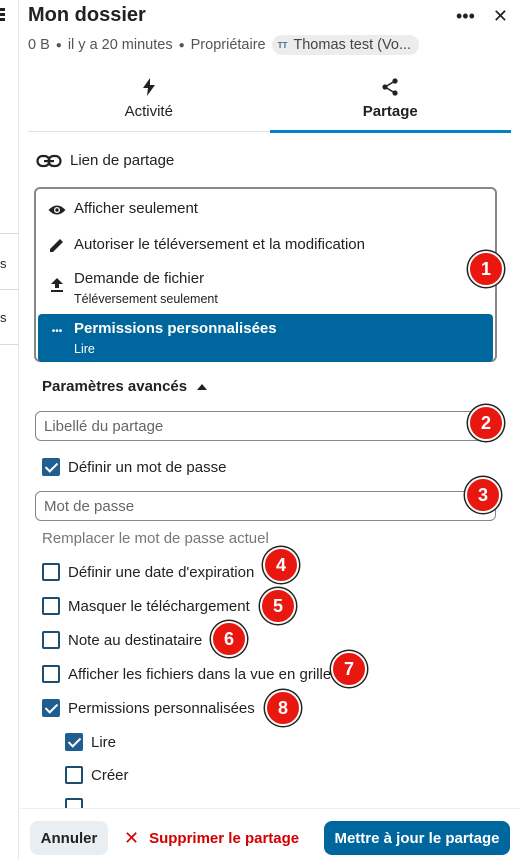 The height and width of the screenshot is (859, 520). I want to click on modified-time: il y a 20 minutes, so click(120, 45).